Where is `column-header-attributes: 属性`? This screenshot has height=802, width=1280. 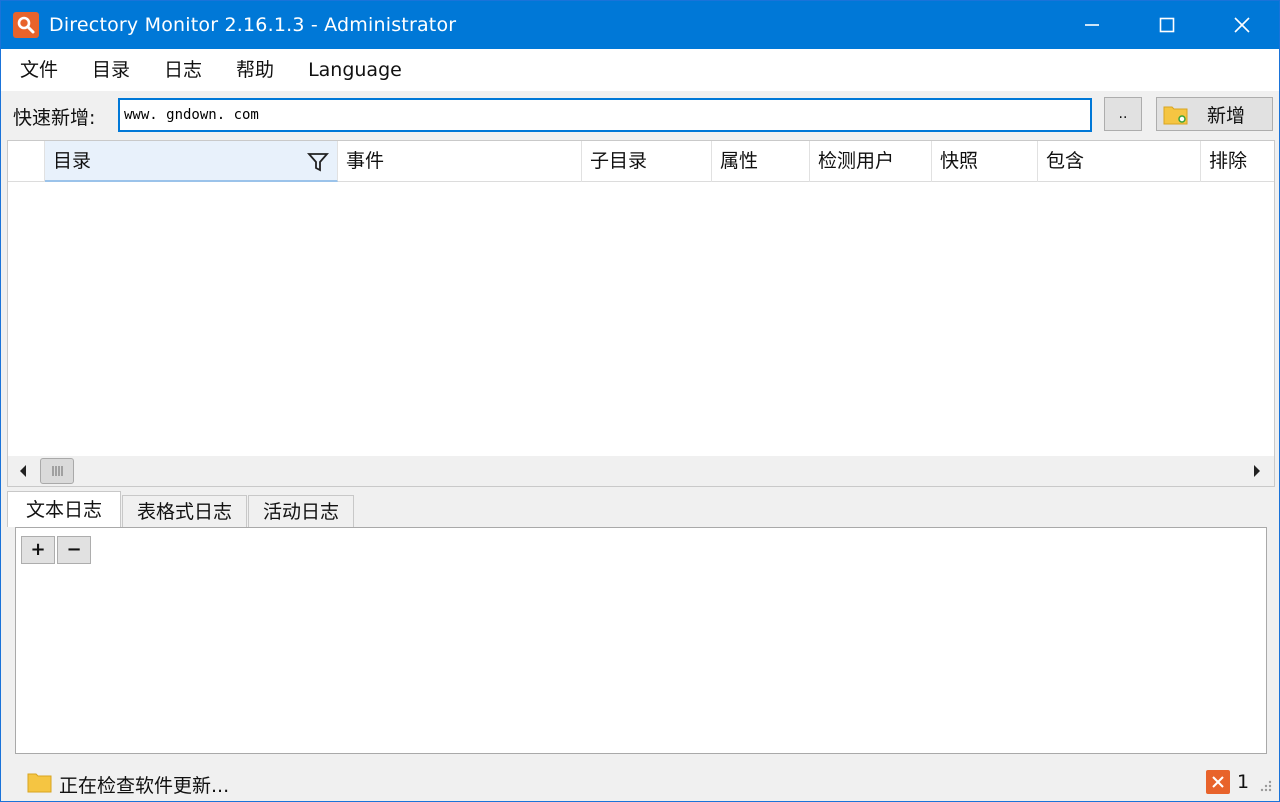 column-header-attributes: 属性 is located at coordinates (761, 161).